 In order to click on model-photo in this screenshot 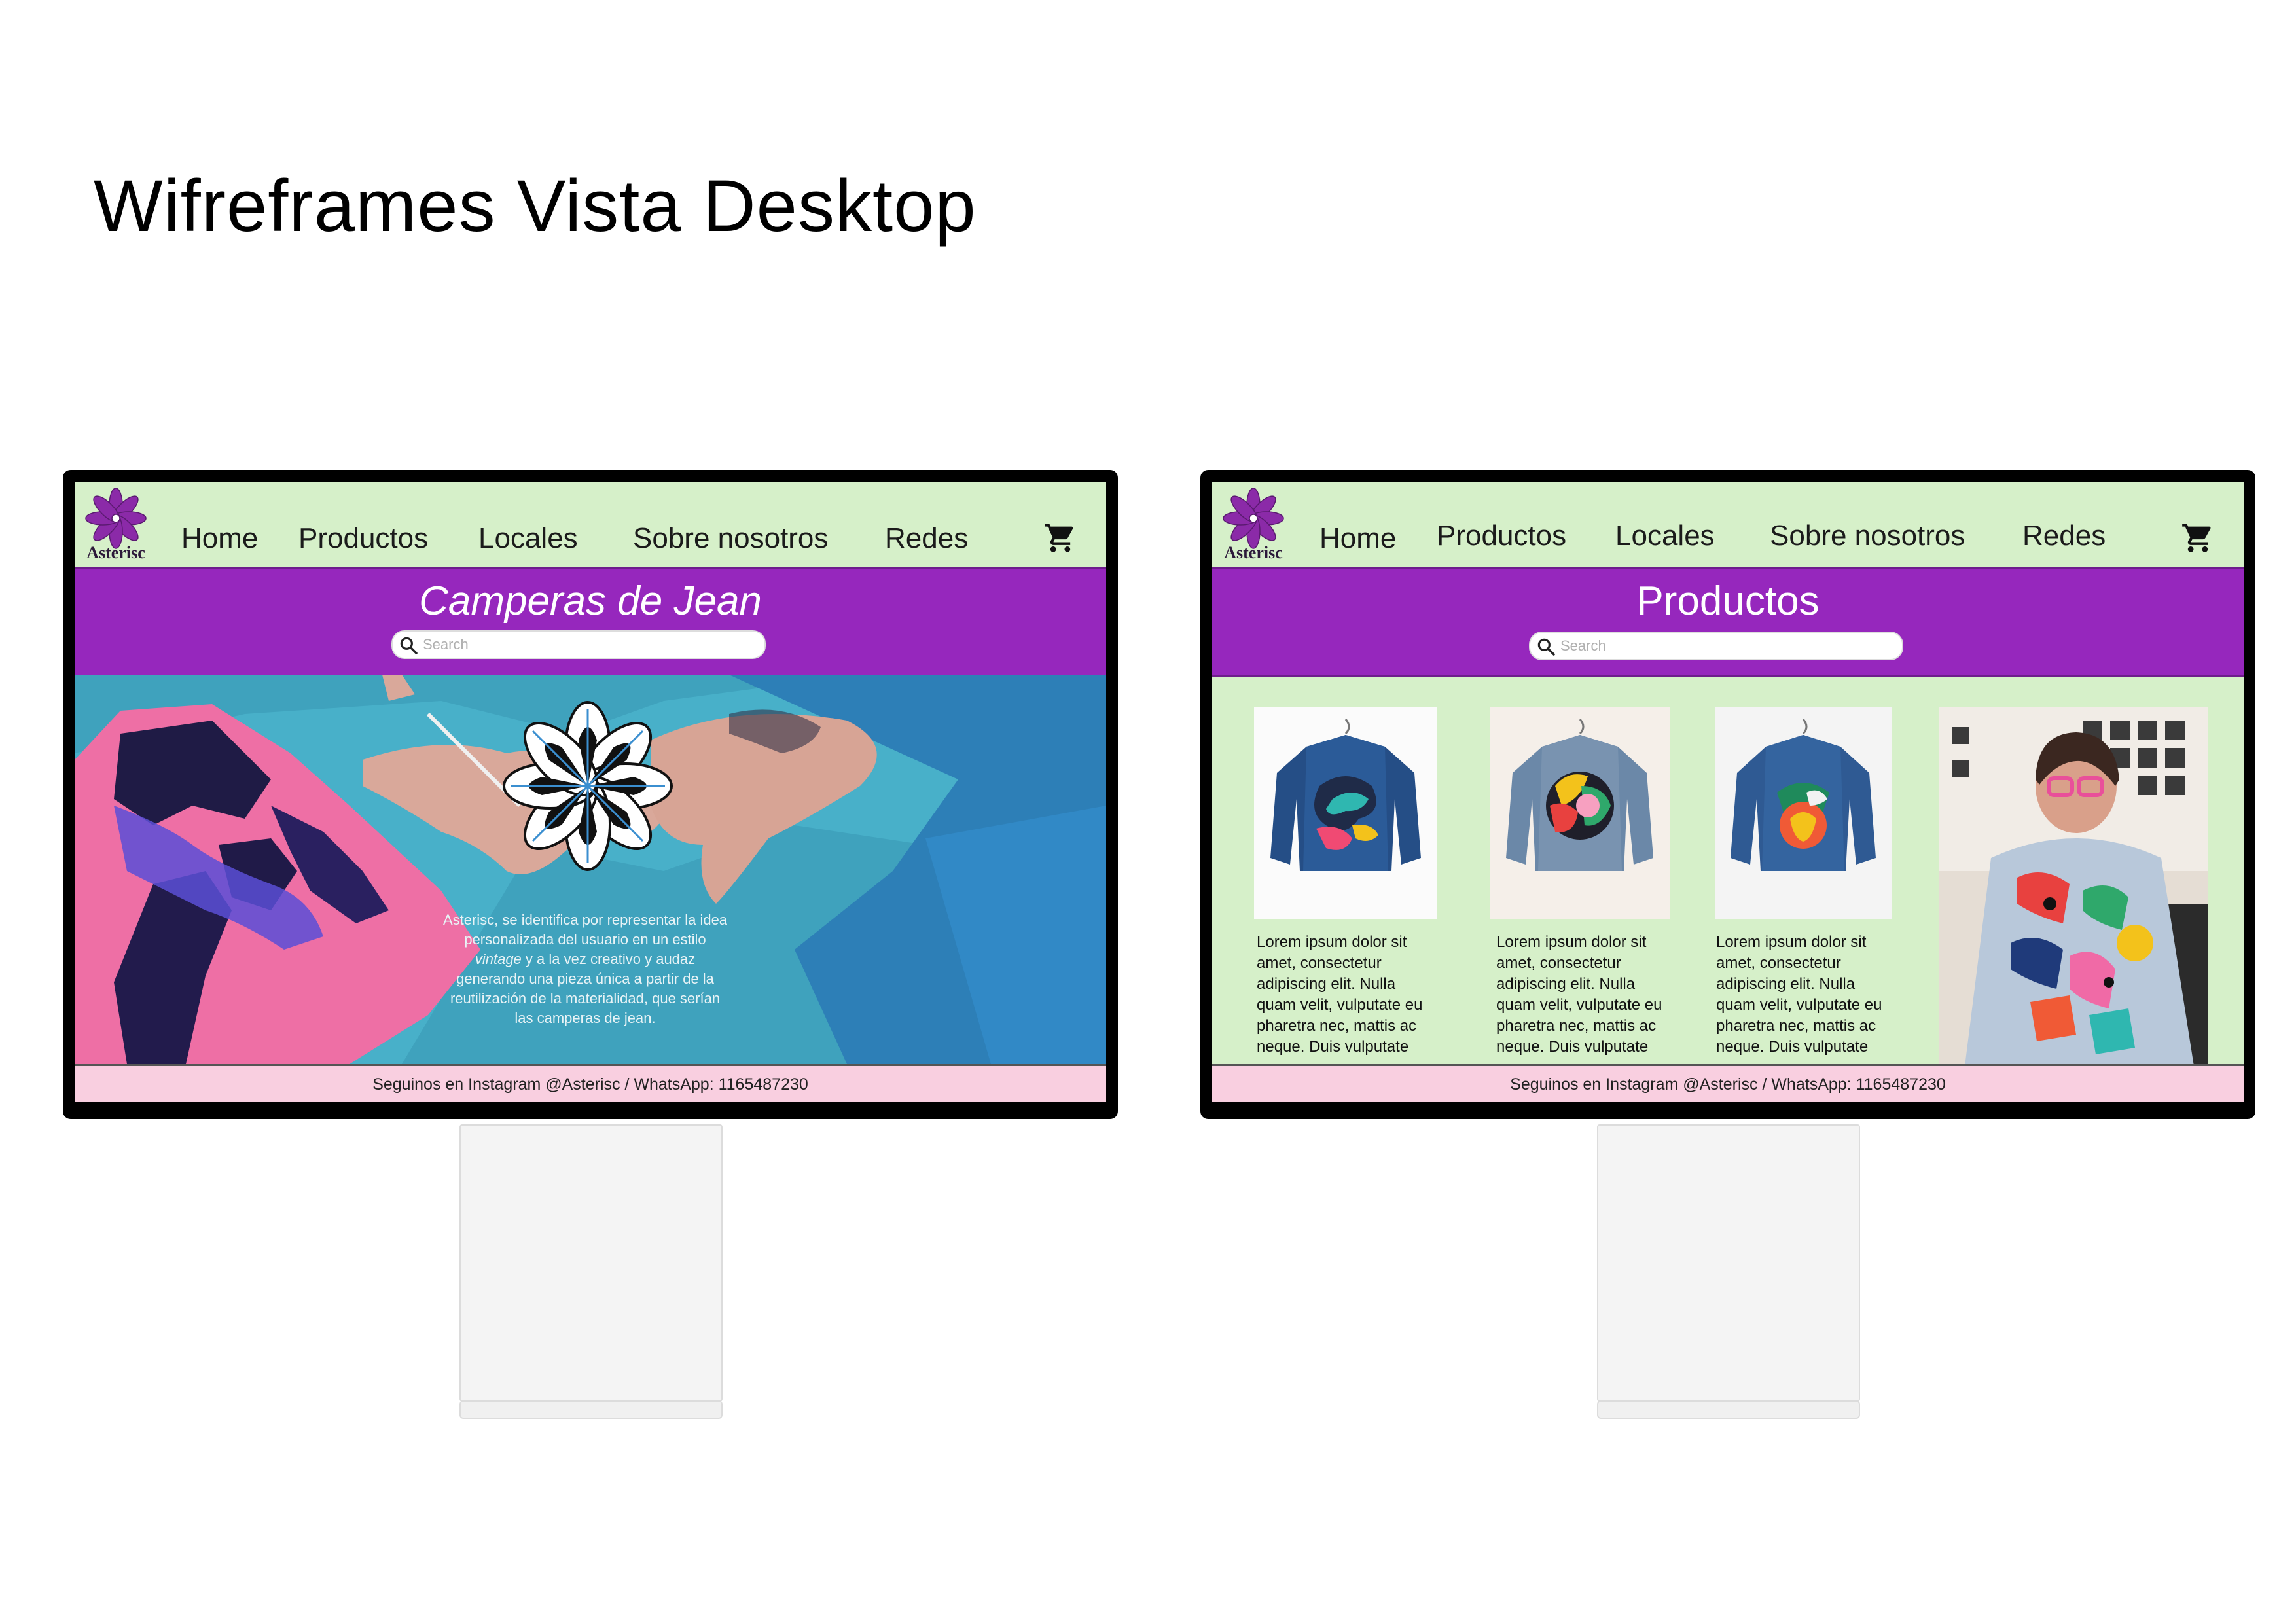, I will do `click(2073, 886)`.